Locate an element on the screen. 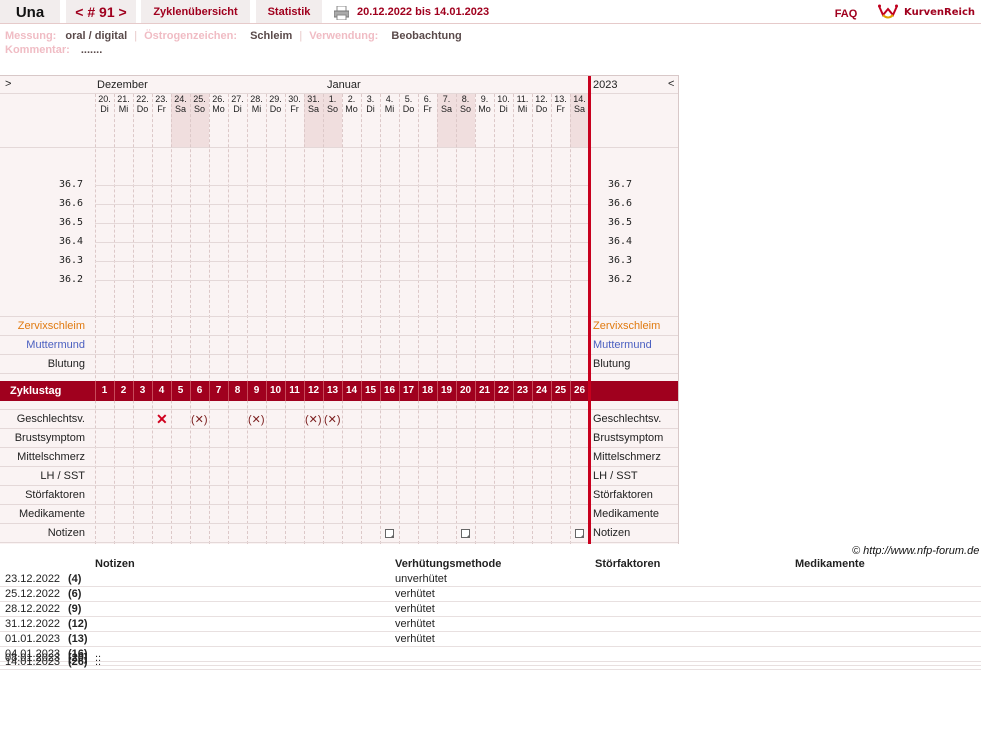 Image resolution: width=981 pixels, height=743 pixels. day-header: 27. Di is located at coordinates (237, 104).